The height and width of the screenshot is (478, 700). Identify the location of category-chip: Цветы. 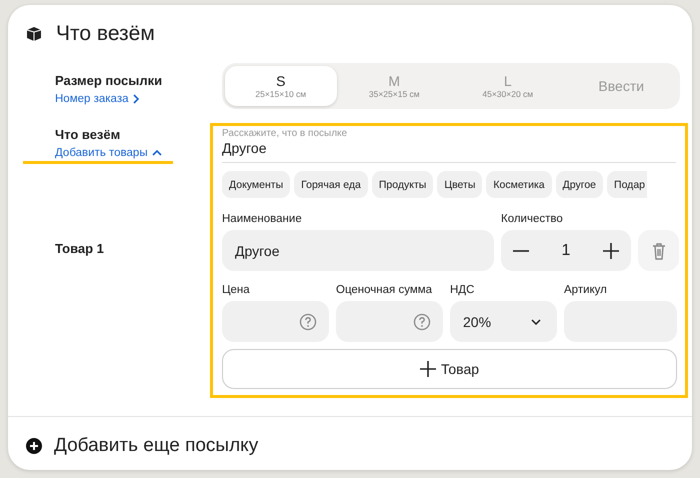
(459, 184).